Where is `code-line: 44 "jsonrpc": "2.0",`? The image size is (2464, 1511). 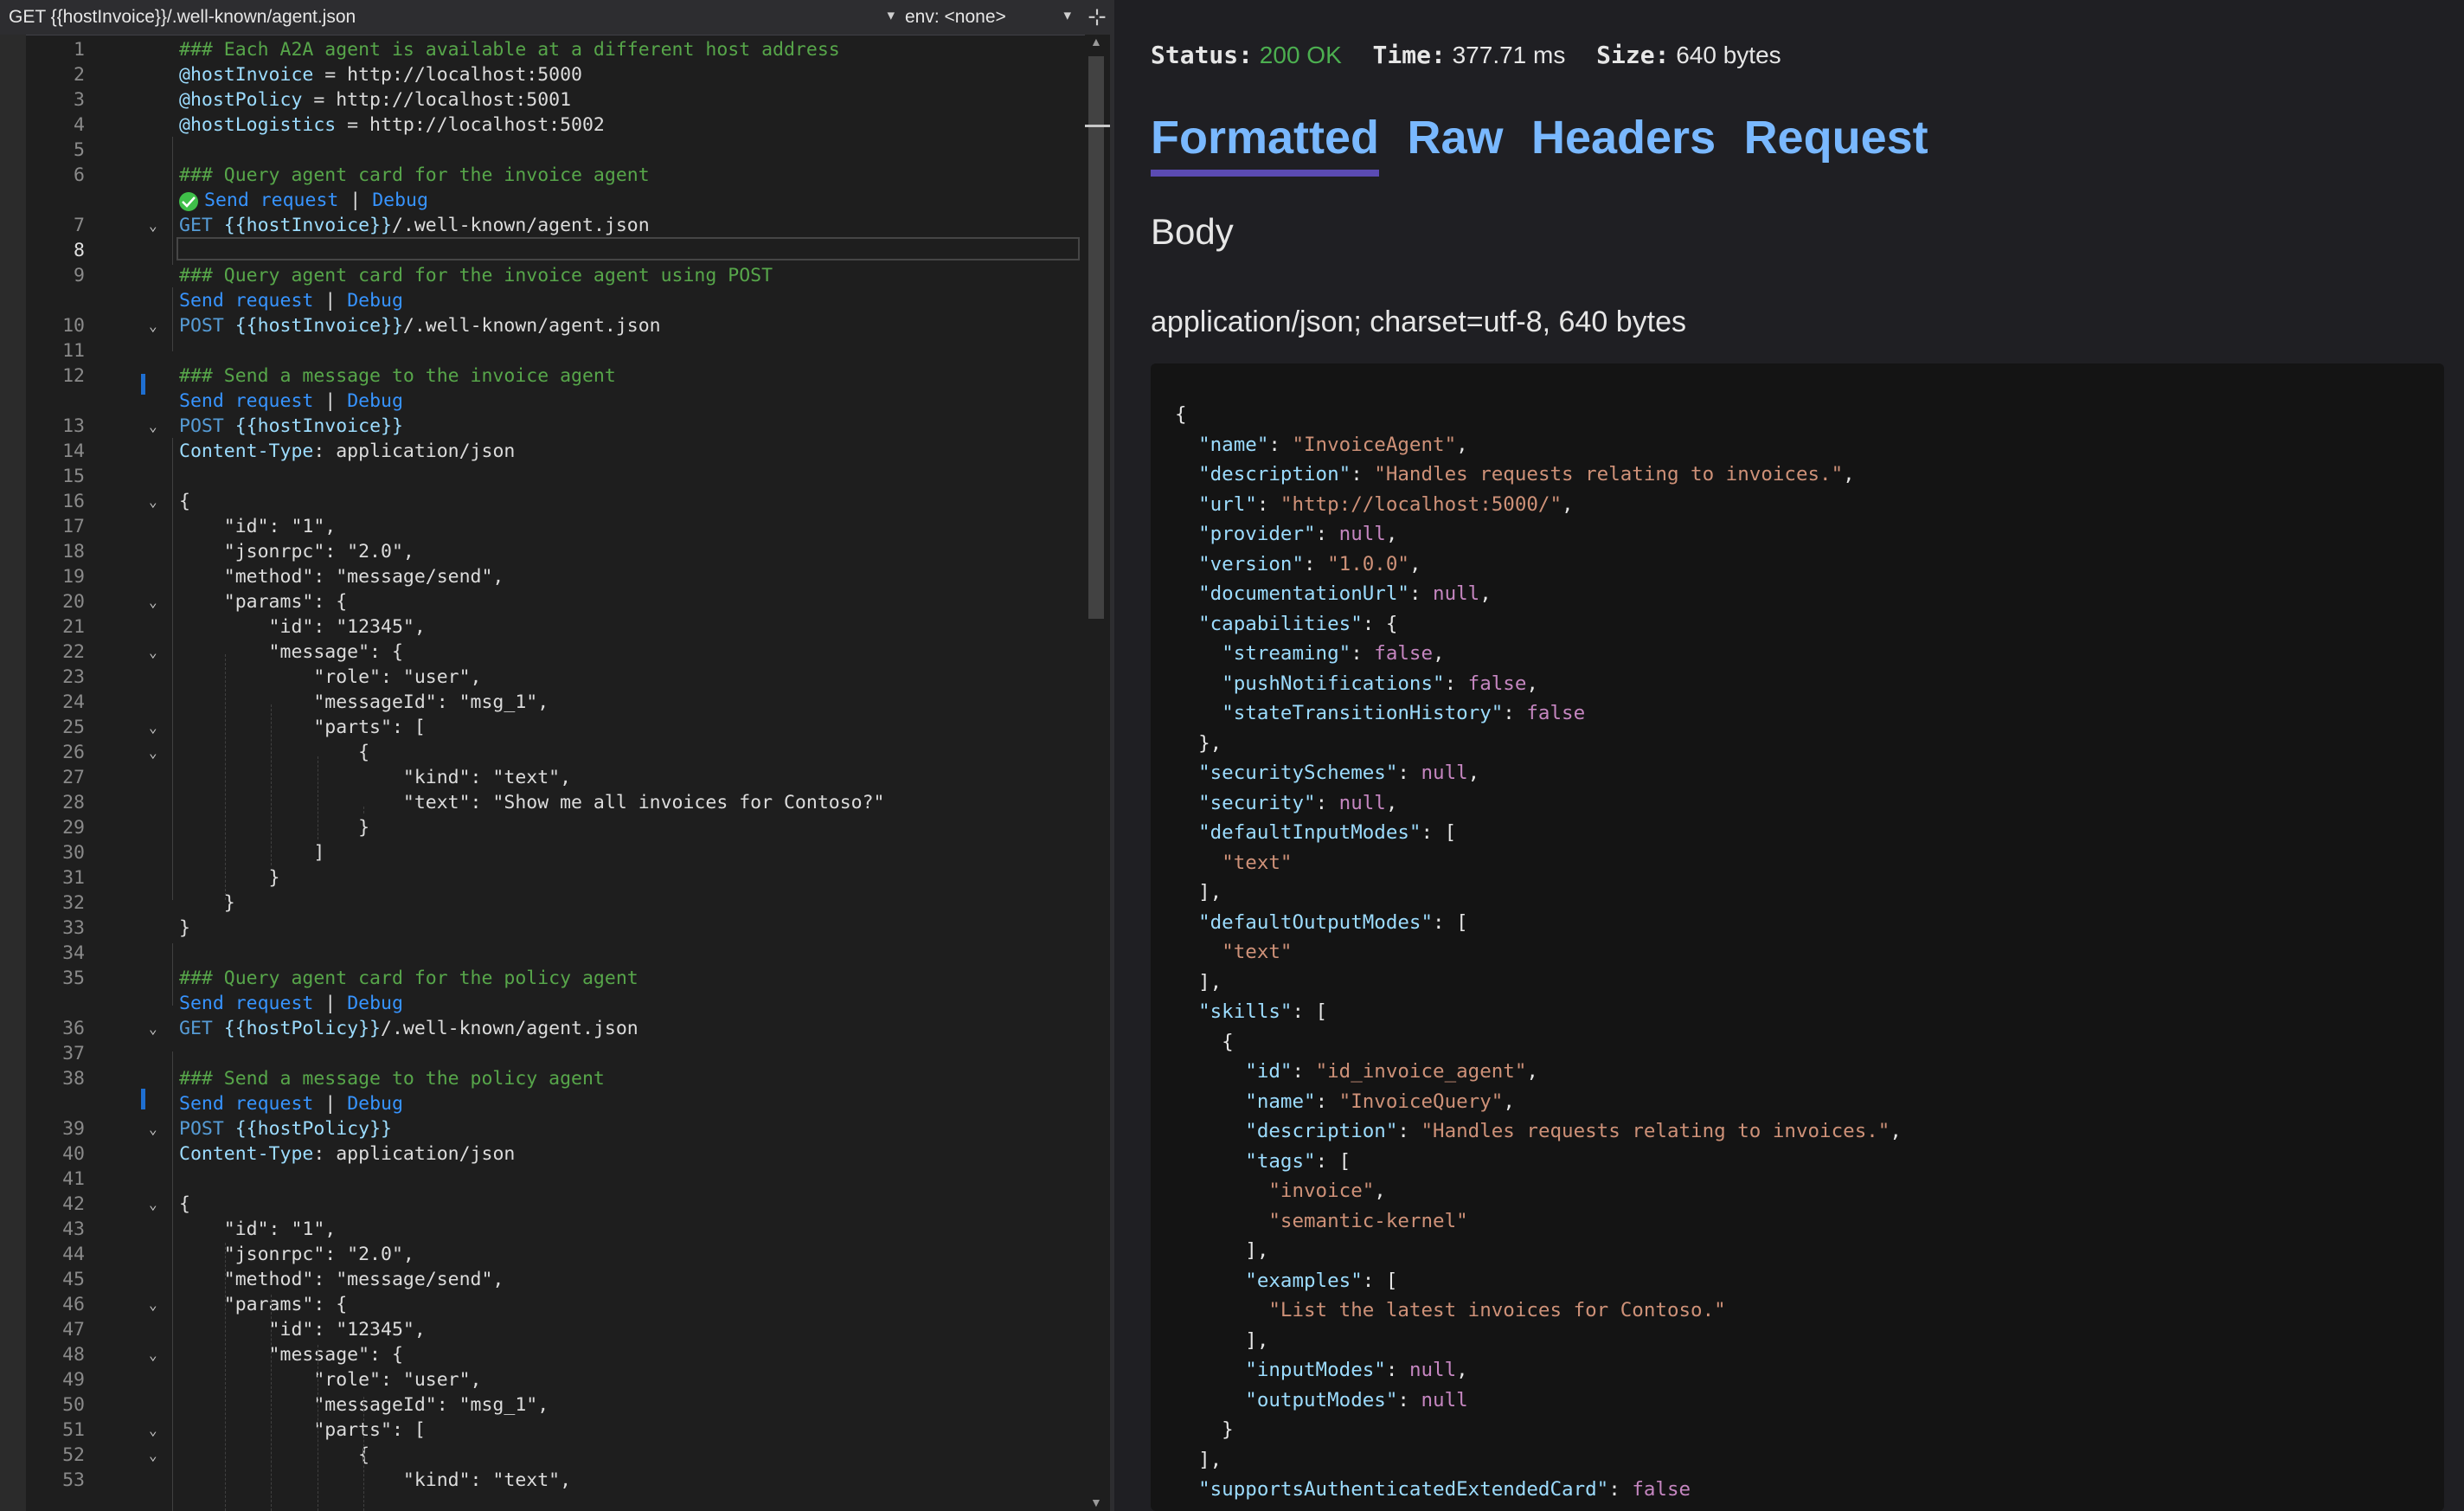
code-line: 44 "jsonrpc": "2.0", is located at coordinates (540, 1254).